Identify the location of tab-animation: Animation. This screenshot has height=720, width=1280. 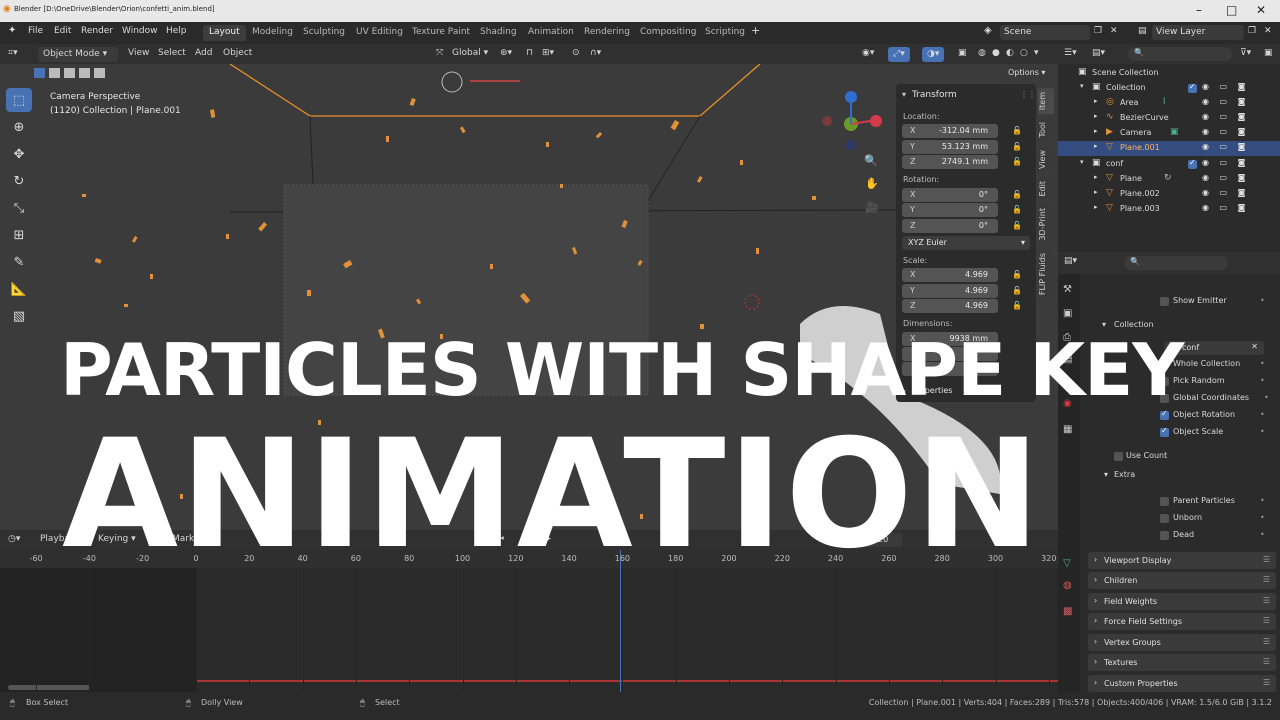
(551, 33).